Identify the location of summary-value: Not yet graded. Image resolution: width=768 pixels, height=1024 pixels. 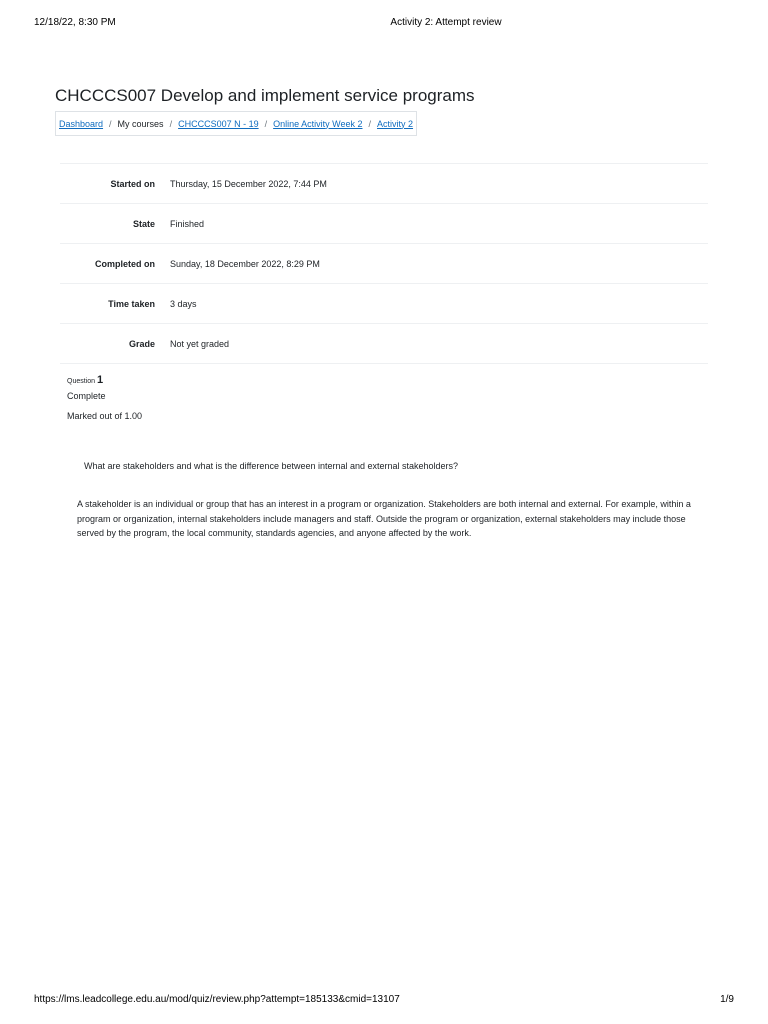
(200, 343).